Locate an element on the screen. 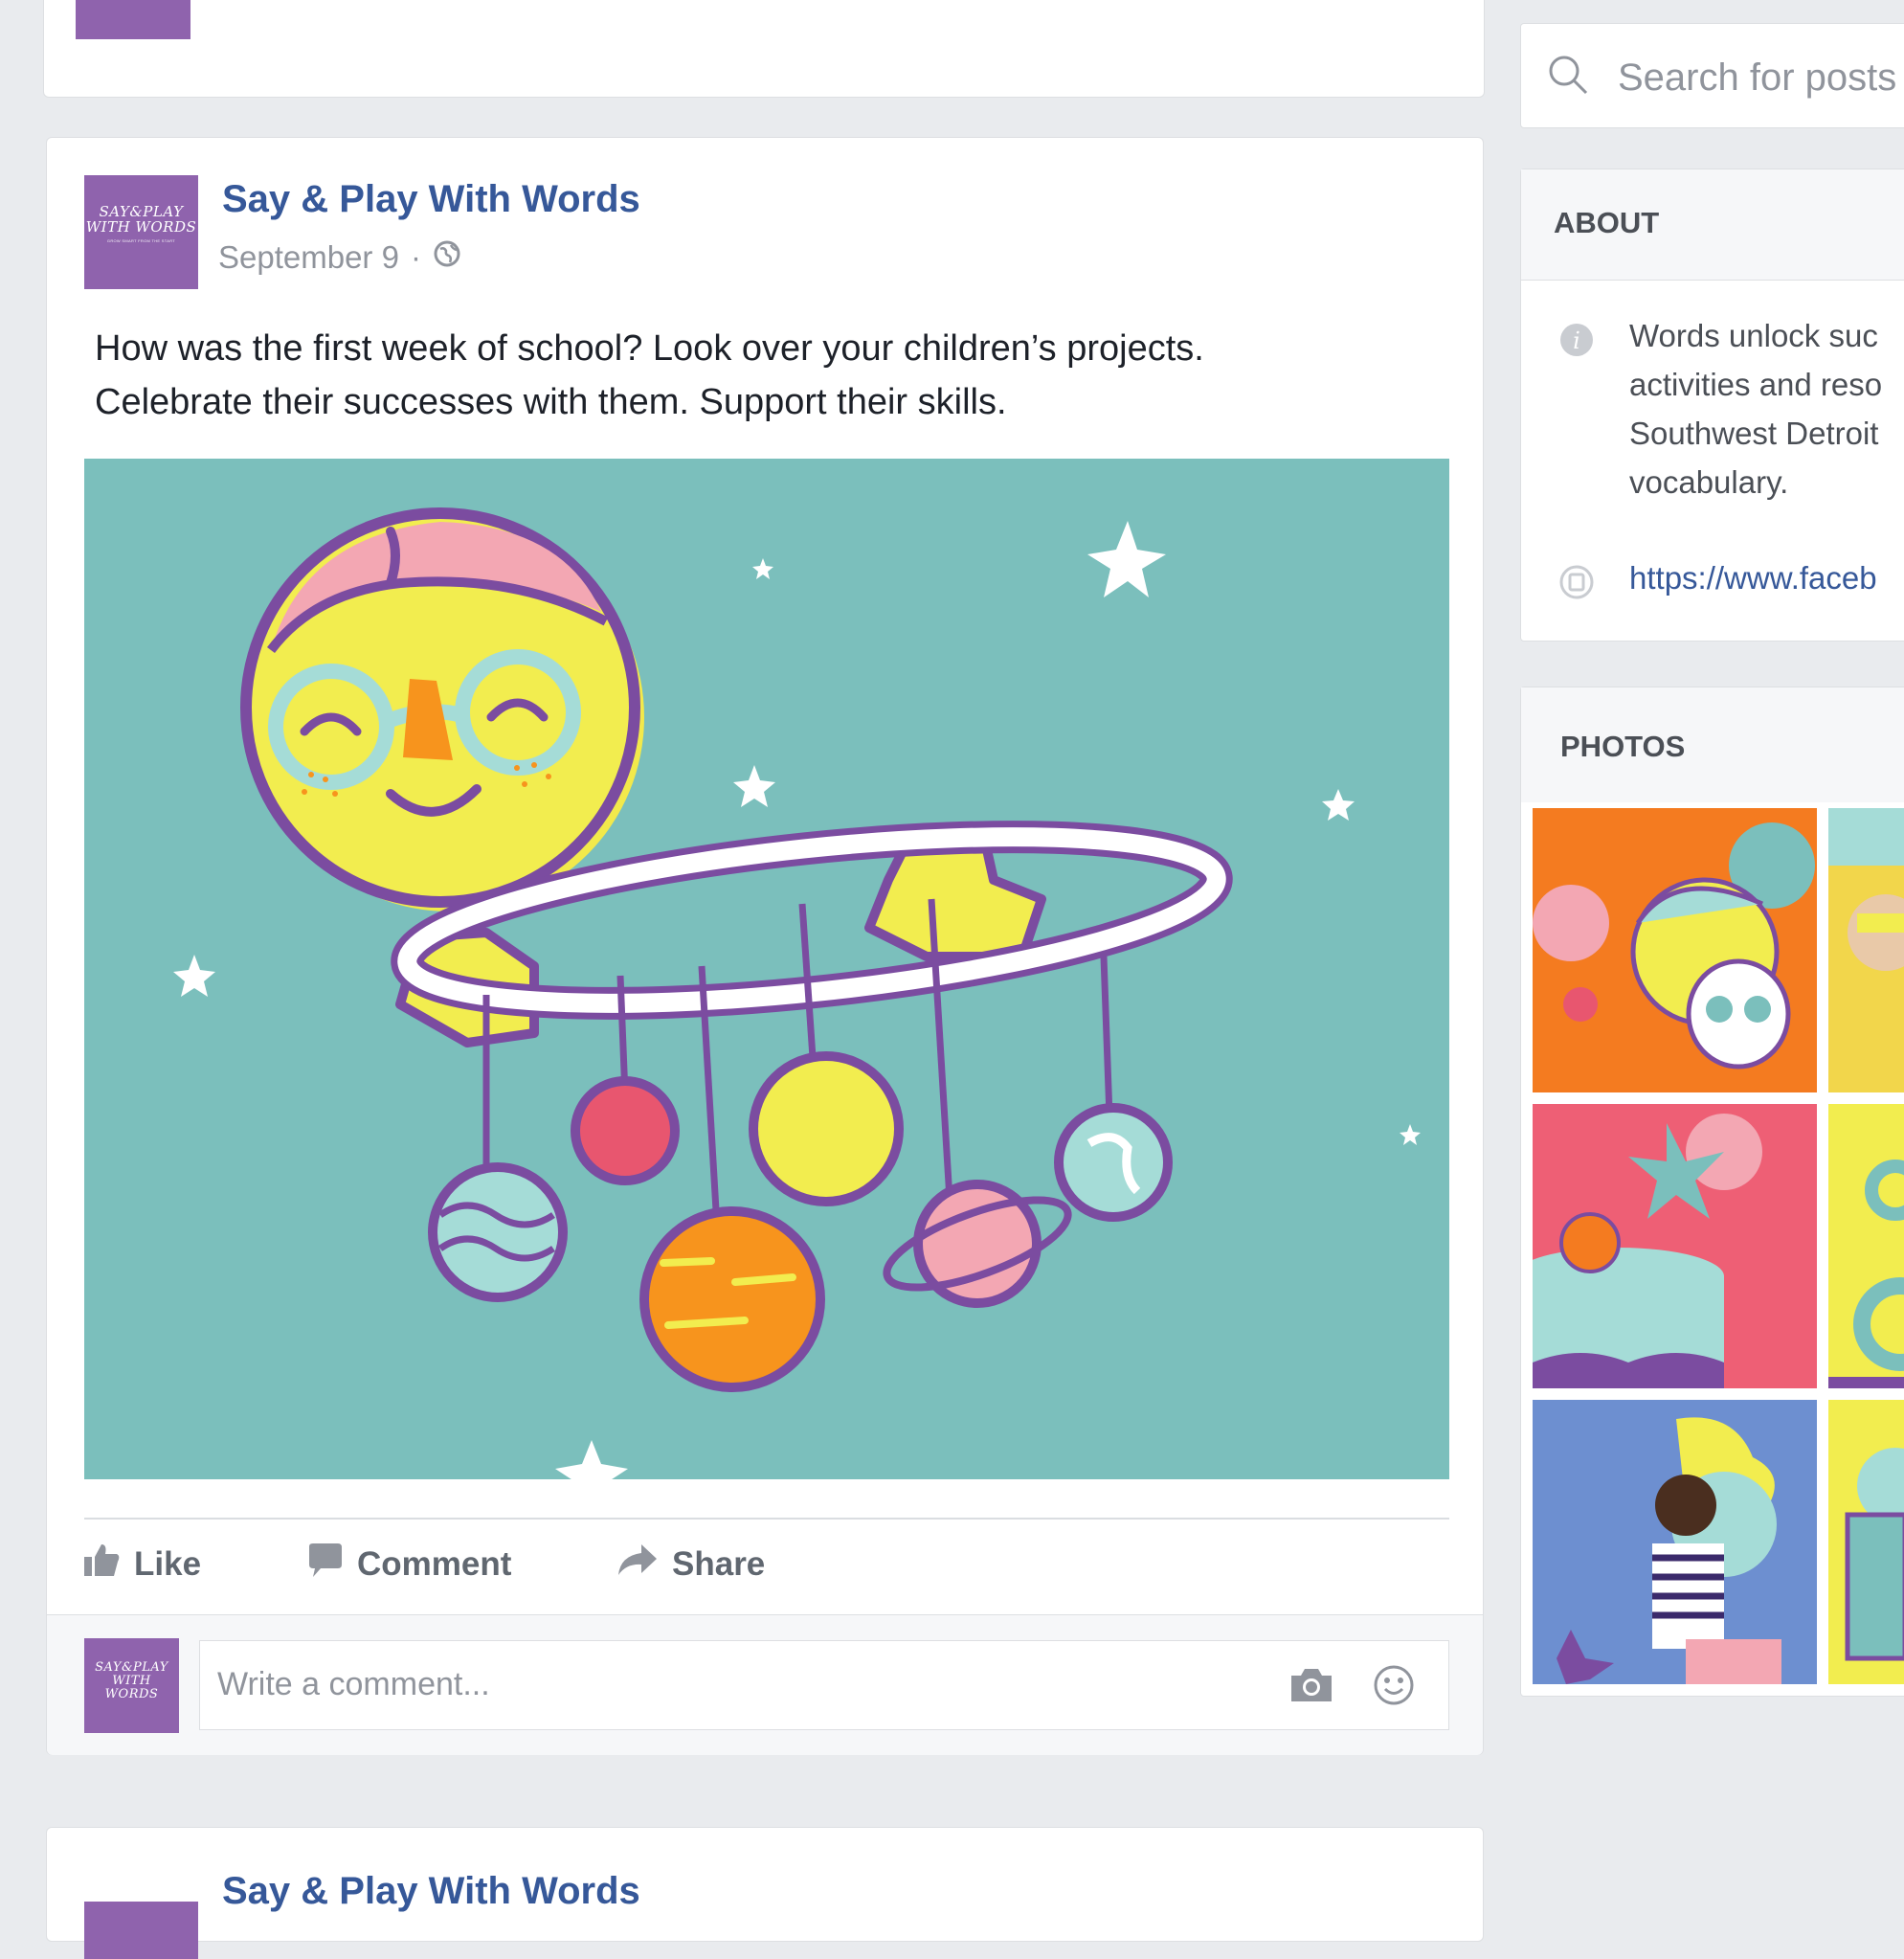  emoji-icon is located at coordinates (1394, 1688).